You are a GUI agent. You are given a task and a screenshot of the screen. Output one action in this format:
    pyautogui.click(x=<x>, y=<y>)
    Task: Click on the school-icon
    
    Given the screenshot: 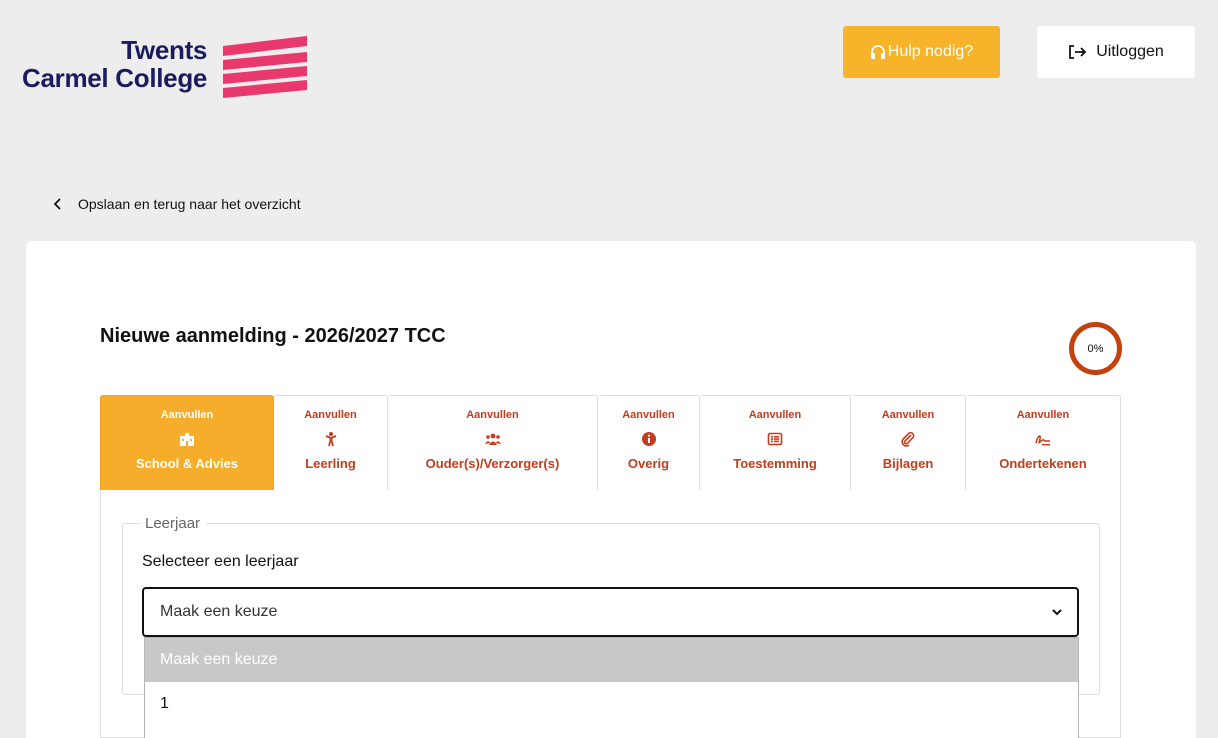 What is the action you would take?
    pyautogui.click(x=187, y=439)
    